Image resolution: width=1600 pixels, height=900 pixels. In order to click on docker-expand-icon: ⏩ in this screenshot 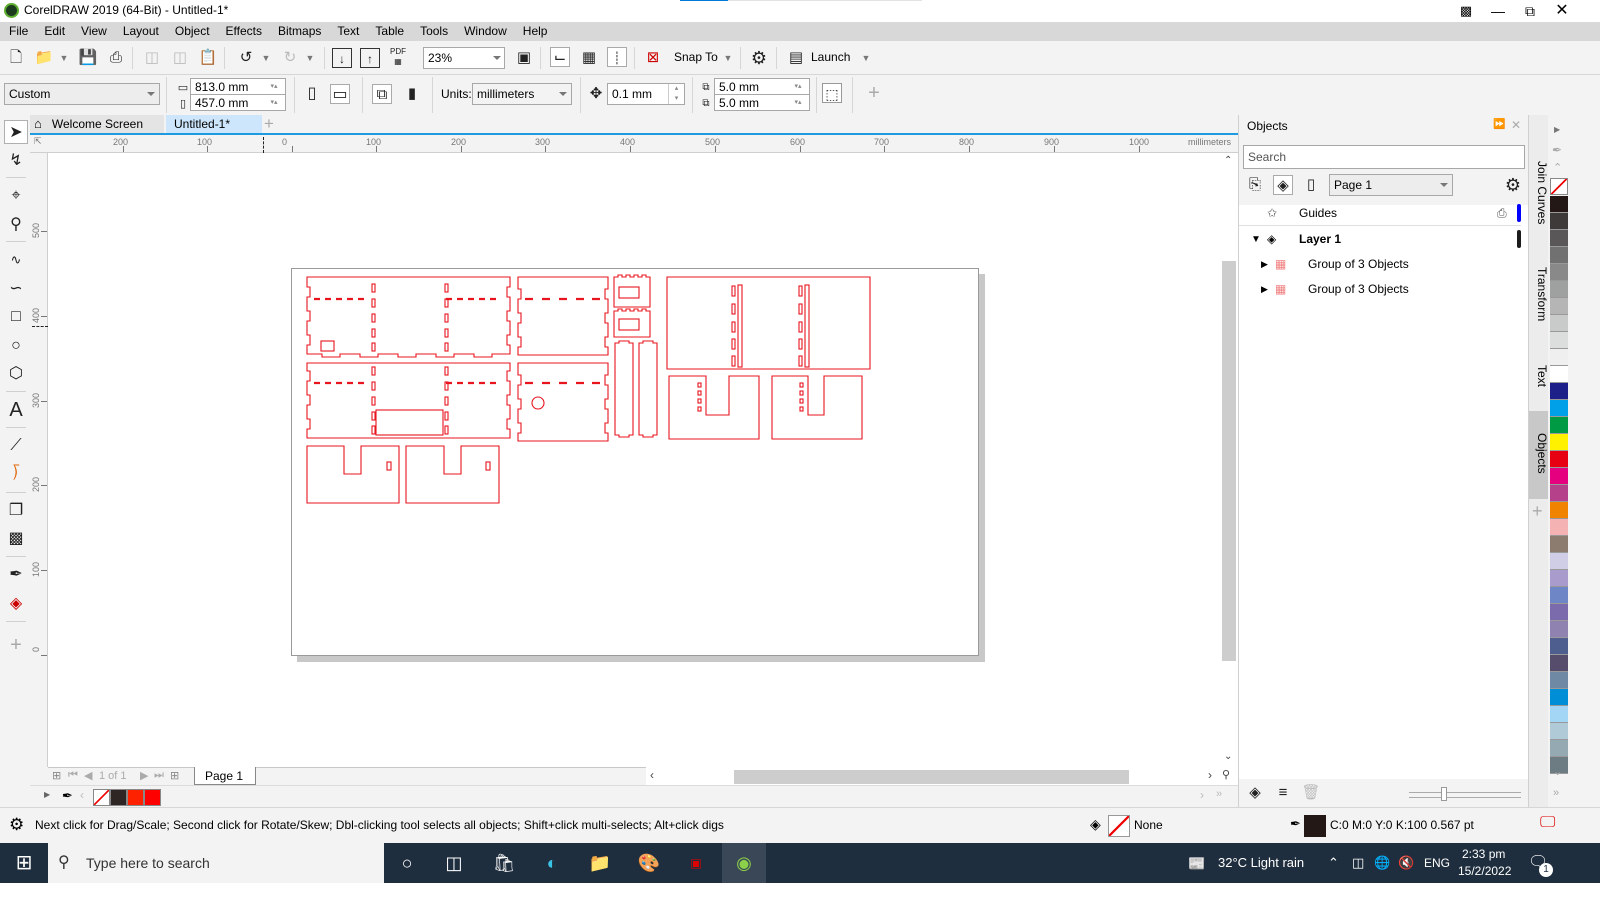, I will do `click(1499, 124)`.